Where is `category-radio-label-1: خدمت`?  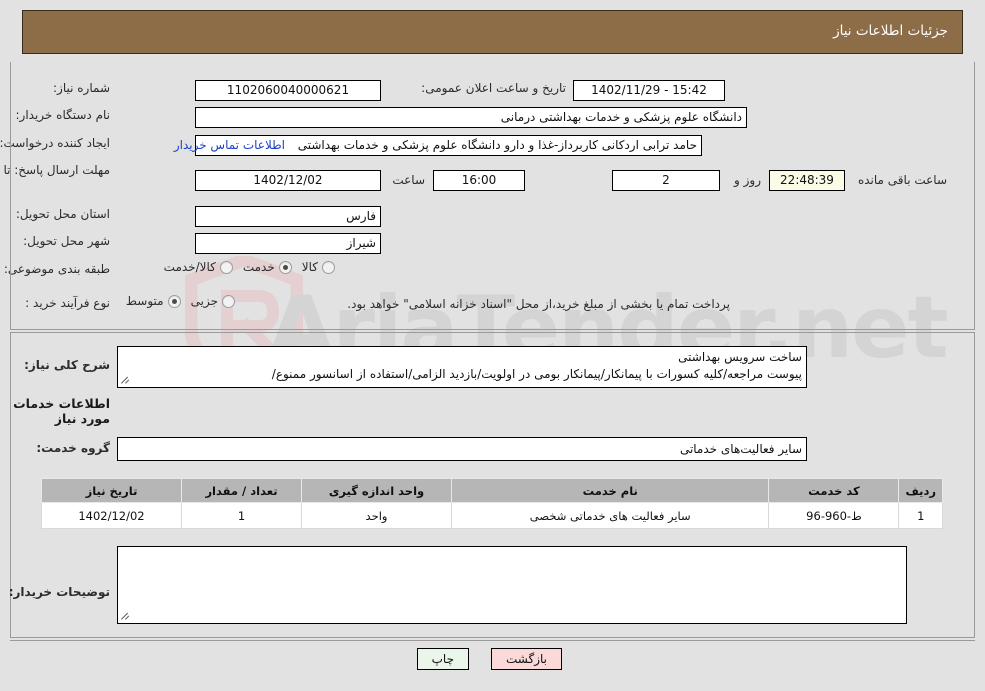
category-radio-label-1: خدمت is located at coordinates (258, 267).